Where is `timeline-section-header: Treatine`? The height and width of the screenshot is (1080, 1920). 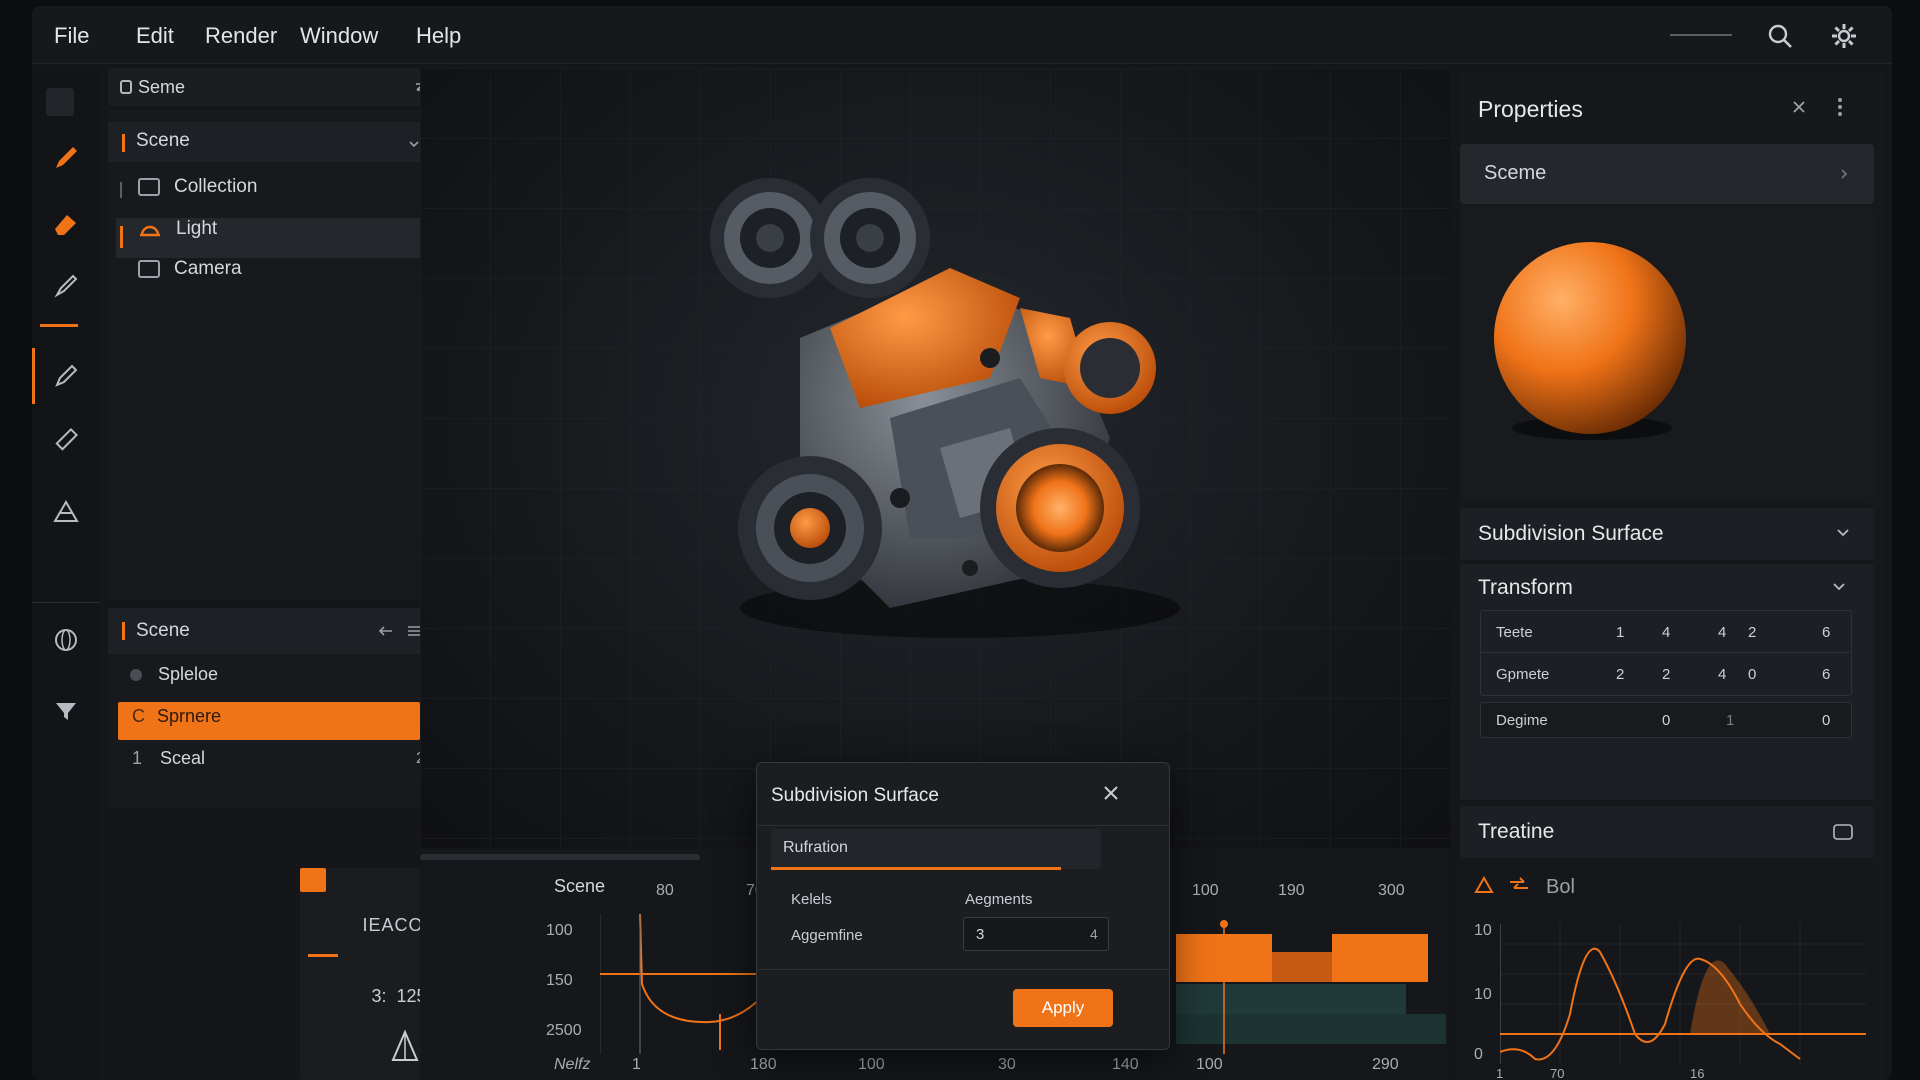 timeline-section-header: Treatine is located at coordinates (1667, 832).